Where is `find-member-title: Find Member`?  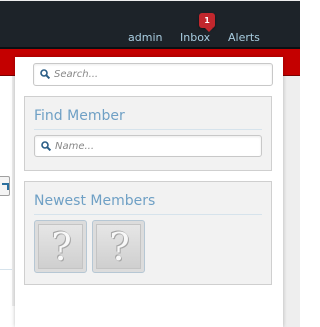 find-member-title: Find Member is located at coordinates (79, 116).